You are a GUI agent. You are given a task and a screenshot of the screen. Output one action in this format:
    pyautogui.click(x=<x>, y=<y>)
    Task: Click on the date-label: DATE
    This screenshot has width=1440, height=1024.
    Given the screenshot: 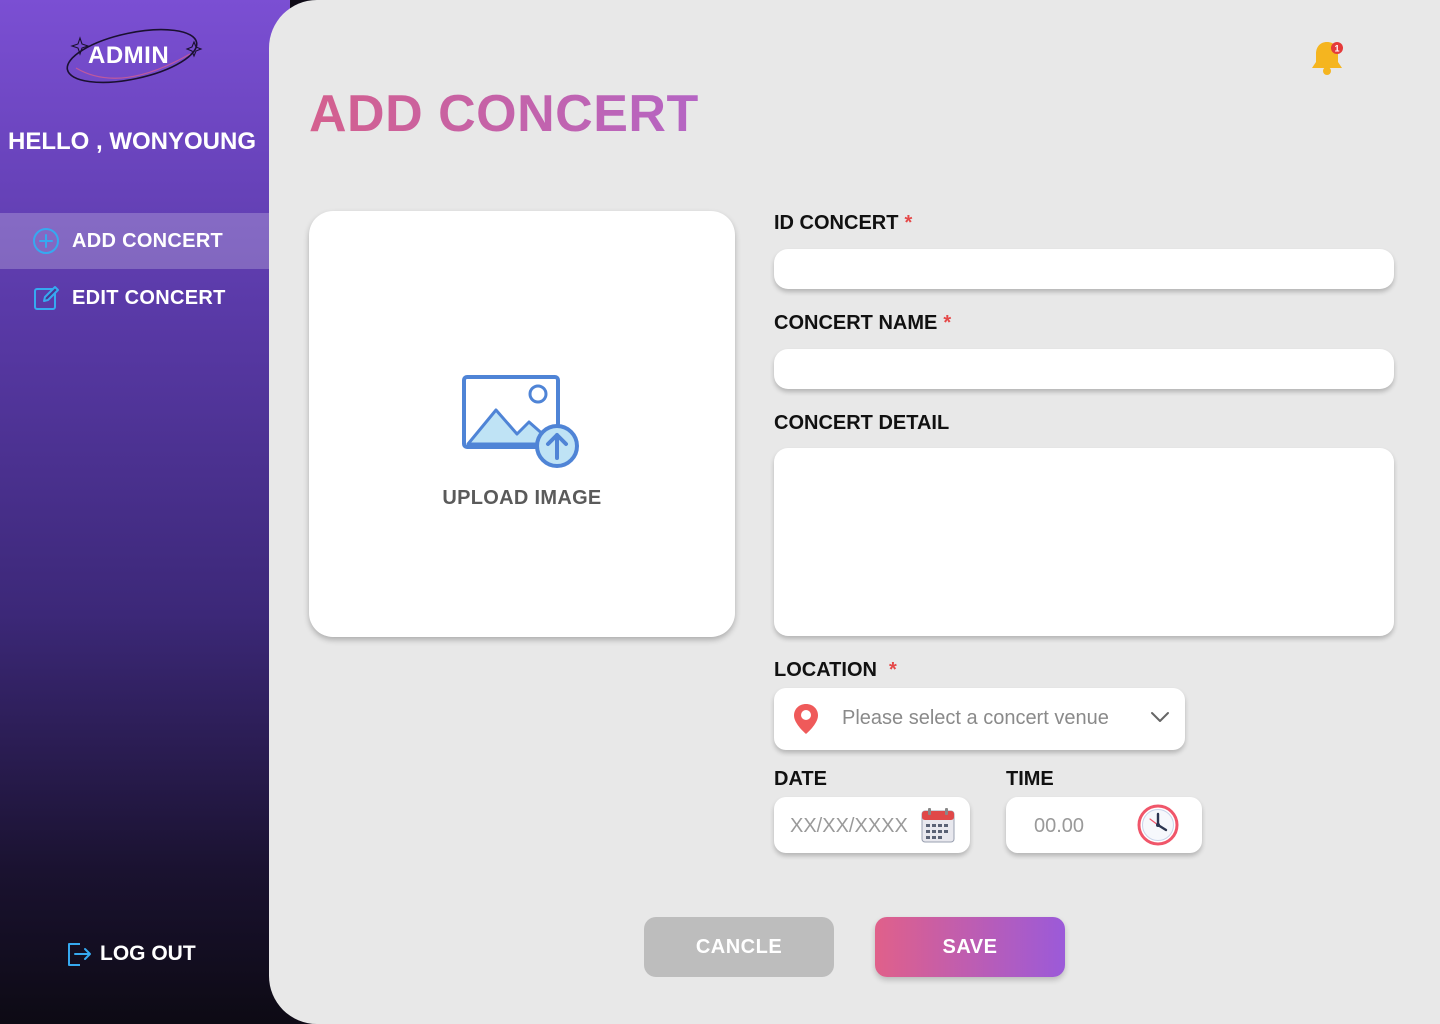 What is the action you would take?
    pyautogui.click(x=800, y=779)
    